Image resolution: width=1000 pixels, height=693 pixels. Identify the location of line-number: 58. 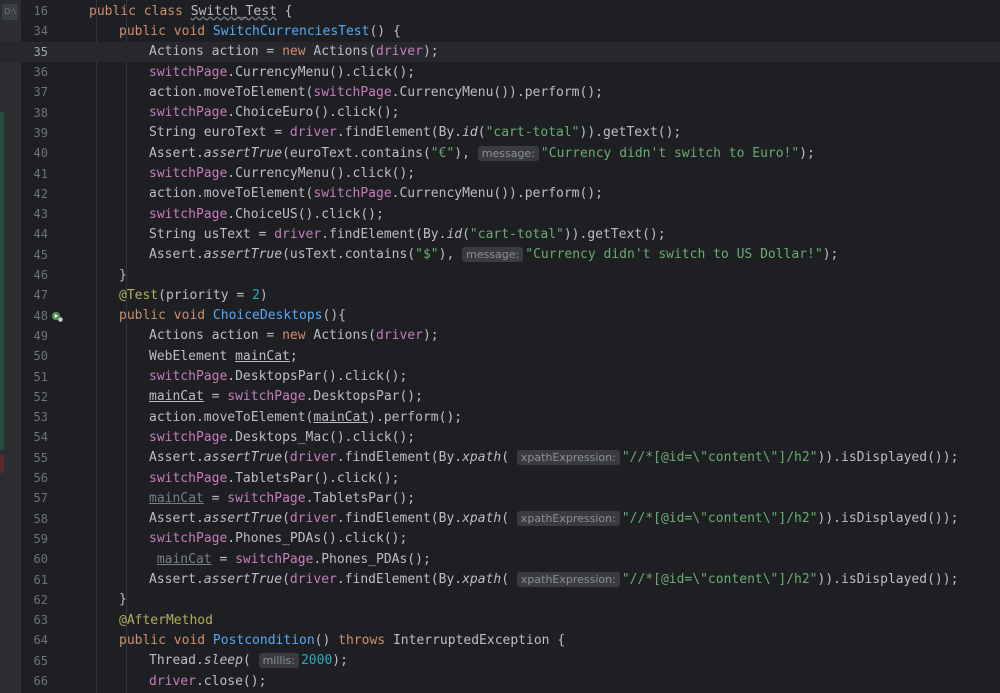
(35, 519).